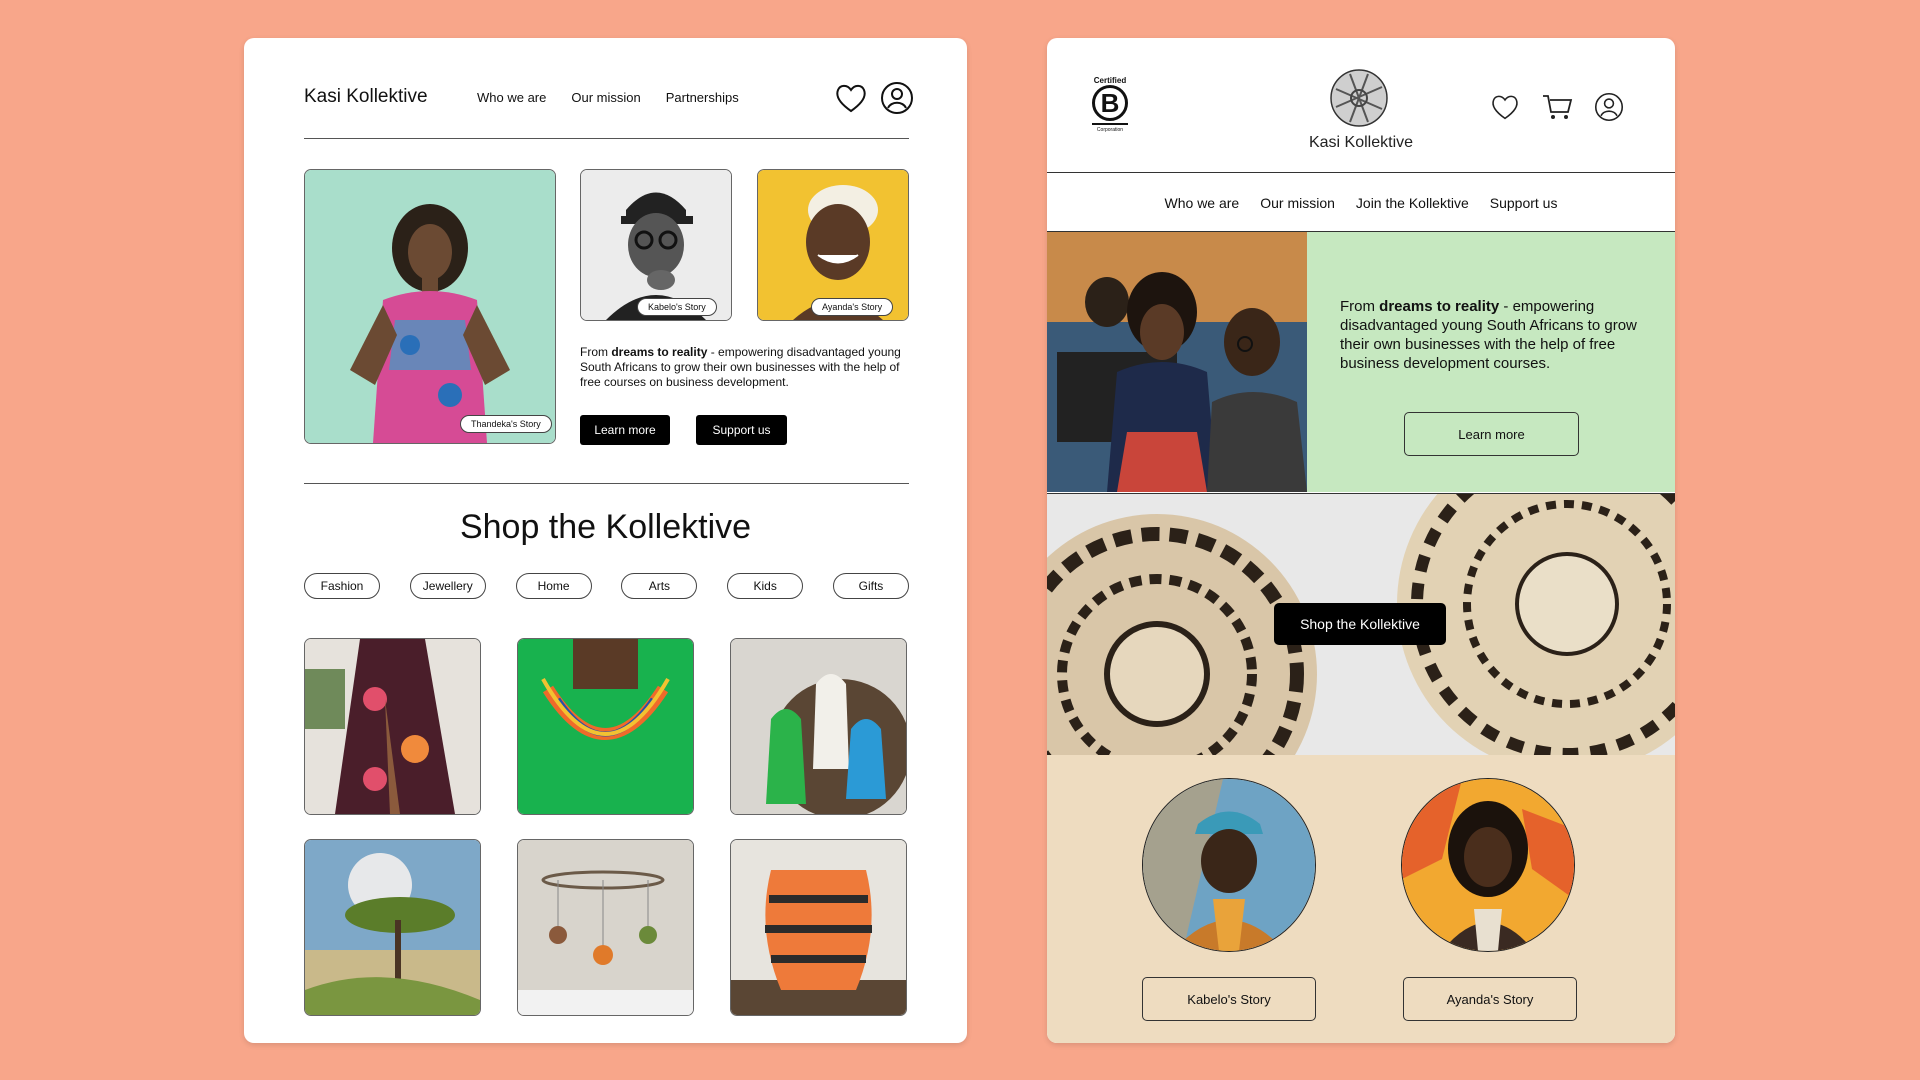 The width and height of the screenshot is (1920, 1080). Describe the element at coordinates (605, 527) in the screenshot. I see `shop-title: Shop the Kollektive` at that location.